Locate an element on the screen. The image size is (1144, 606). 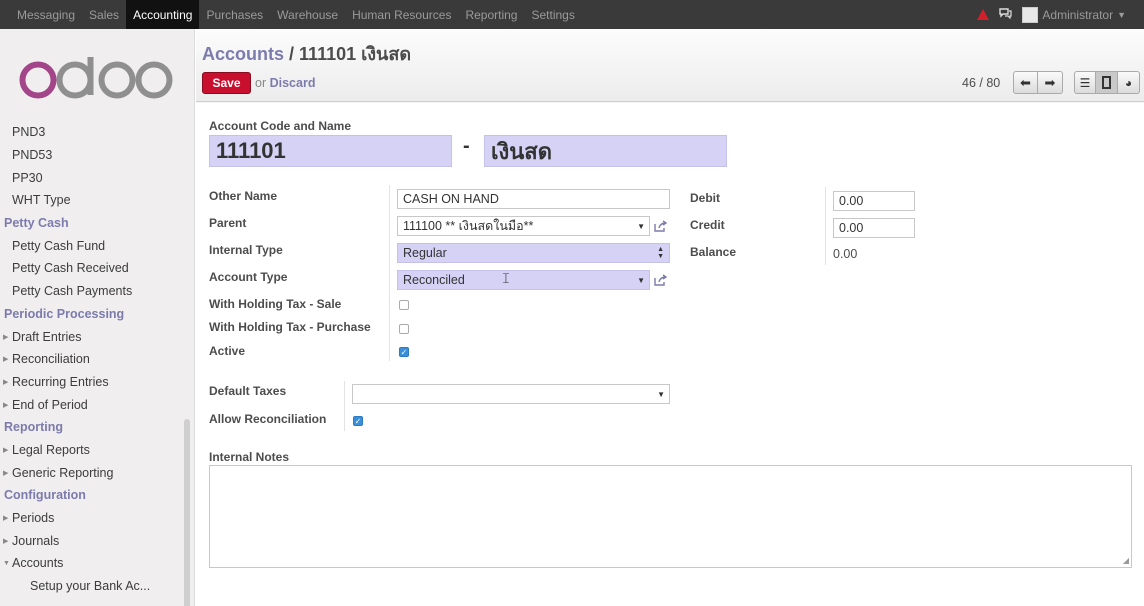
credit-field: 0.00 is located at coordinates (874, 228).